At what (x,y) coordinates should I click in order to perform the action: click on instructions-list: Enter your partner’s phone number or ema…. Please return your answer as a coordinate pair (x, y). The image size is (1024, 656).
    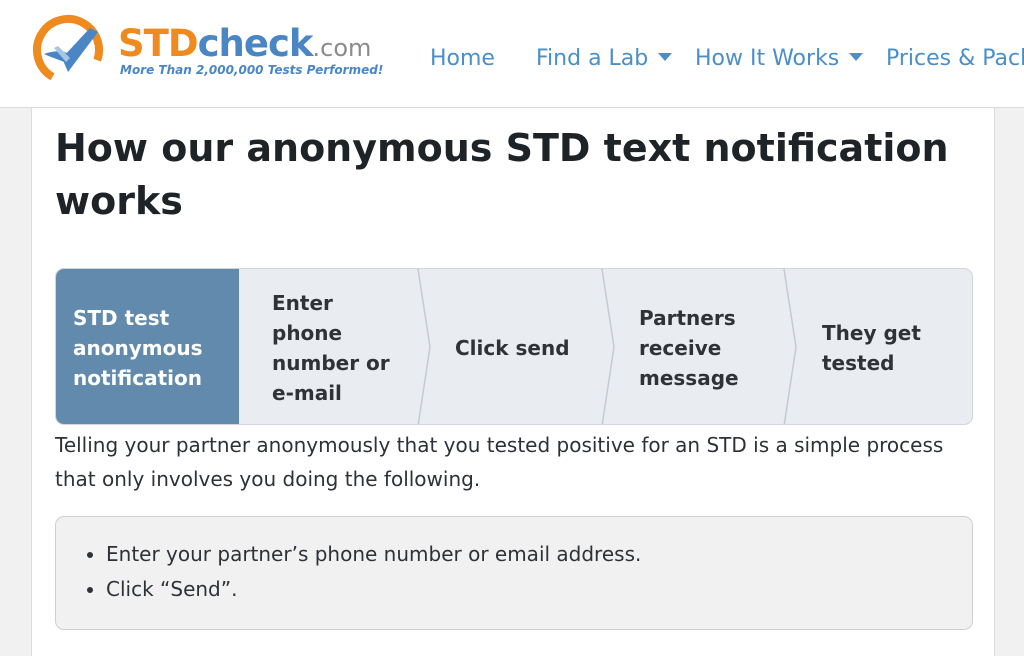
    Looking at the image, I should click on (373, 572).